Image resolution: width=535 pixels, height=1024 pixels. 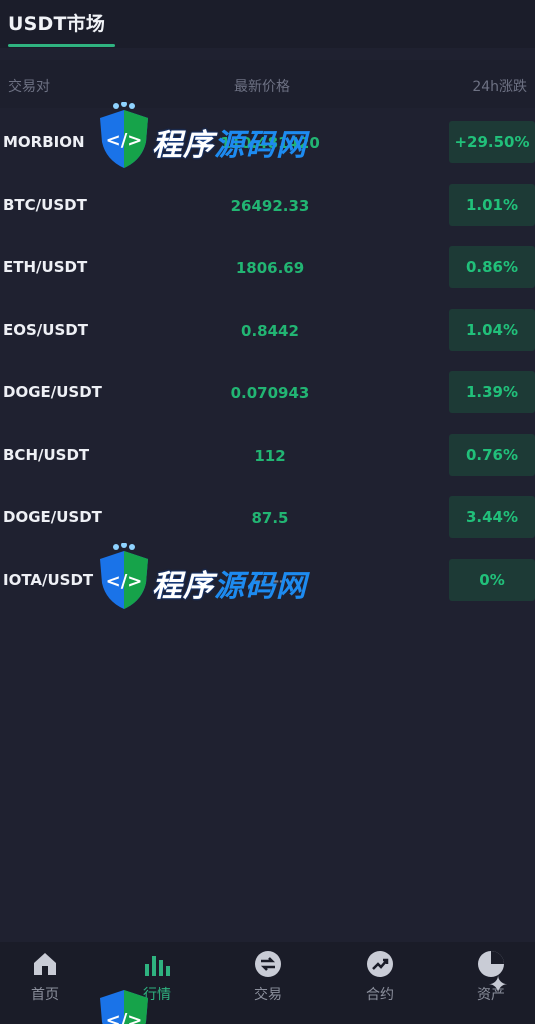 What do you see at coordinates (492, 579) in the screenshot?
I see `change-badge: 0%` at bounding box center [492, 579].